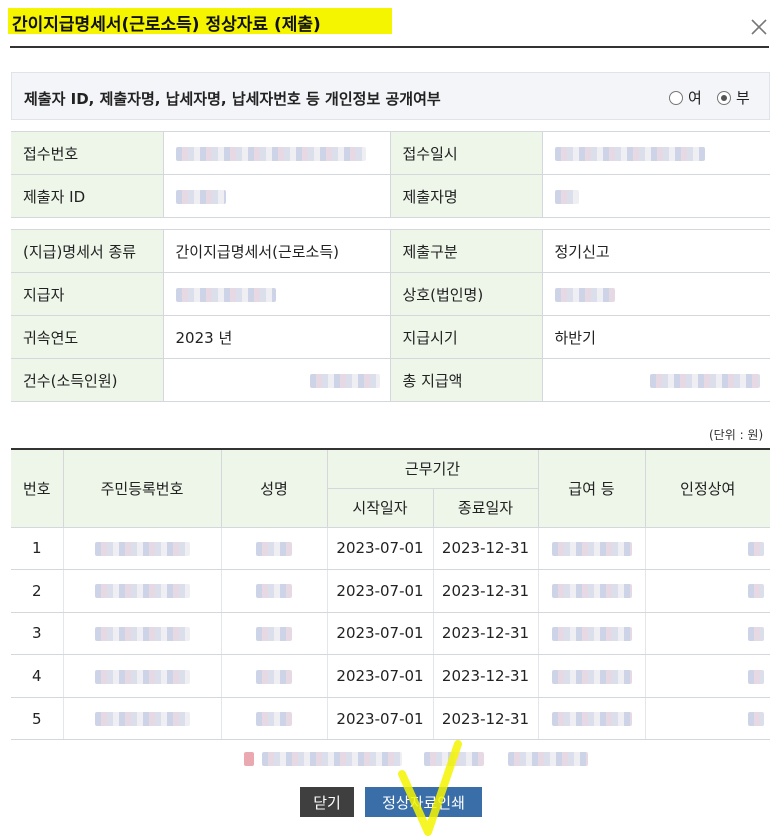  I want to click on submitter-name-label: 제출자명, so click(466, 196).